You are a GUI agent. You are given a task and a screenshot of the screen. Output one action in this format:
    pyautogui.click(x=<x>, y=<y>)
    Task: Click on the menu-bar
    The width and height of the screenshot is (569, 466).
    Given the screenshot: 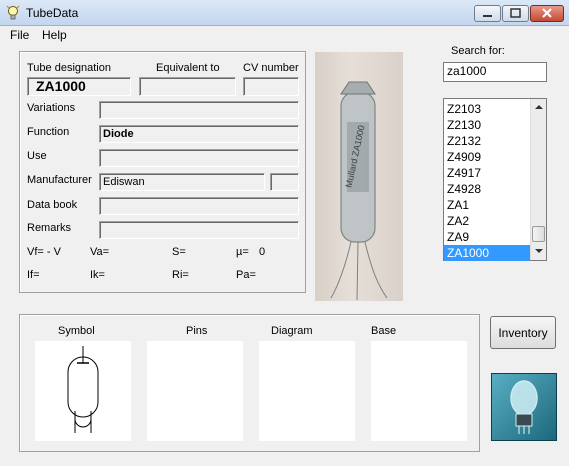 What is the action you would take?
    pyautogui.click(x=284, y=35)
    